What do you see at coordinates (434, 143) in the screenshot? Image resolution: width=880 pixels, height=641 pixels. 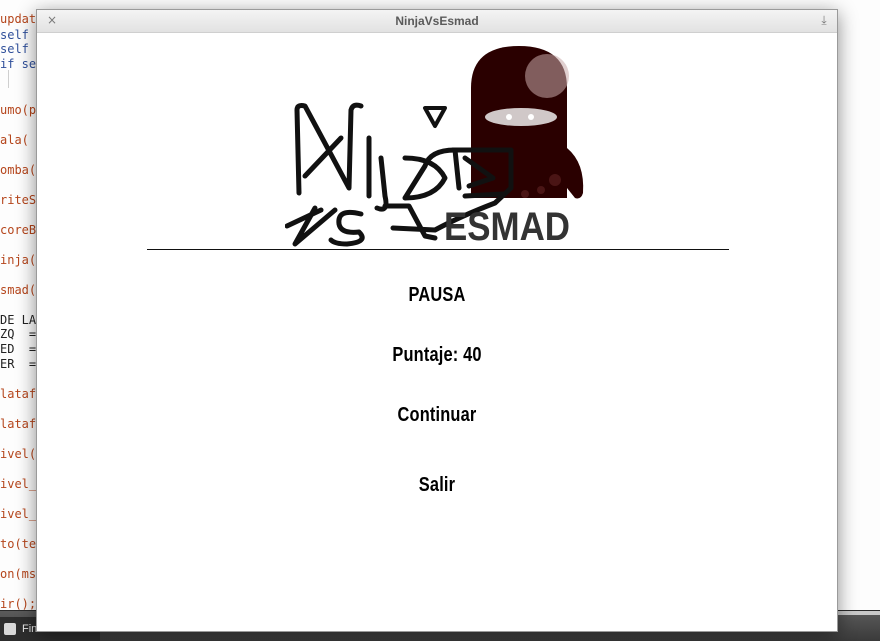 I see `ninja-logo: VS ESMAD` at bounding box center [434, 143].